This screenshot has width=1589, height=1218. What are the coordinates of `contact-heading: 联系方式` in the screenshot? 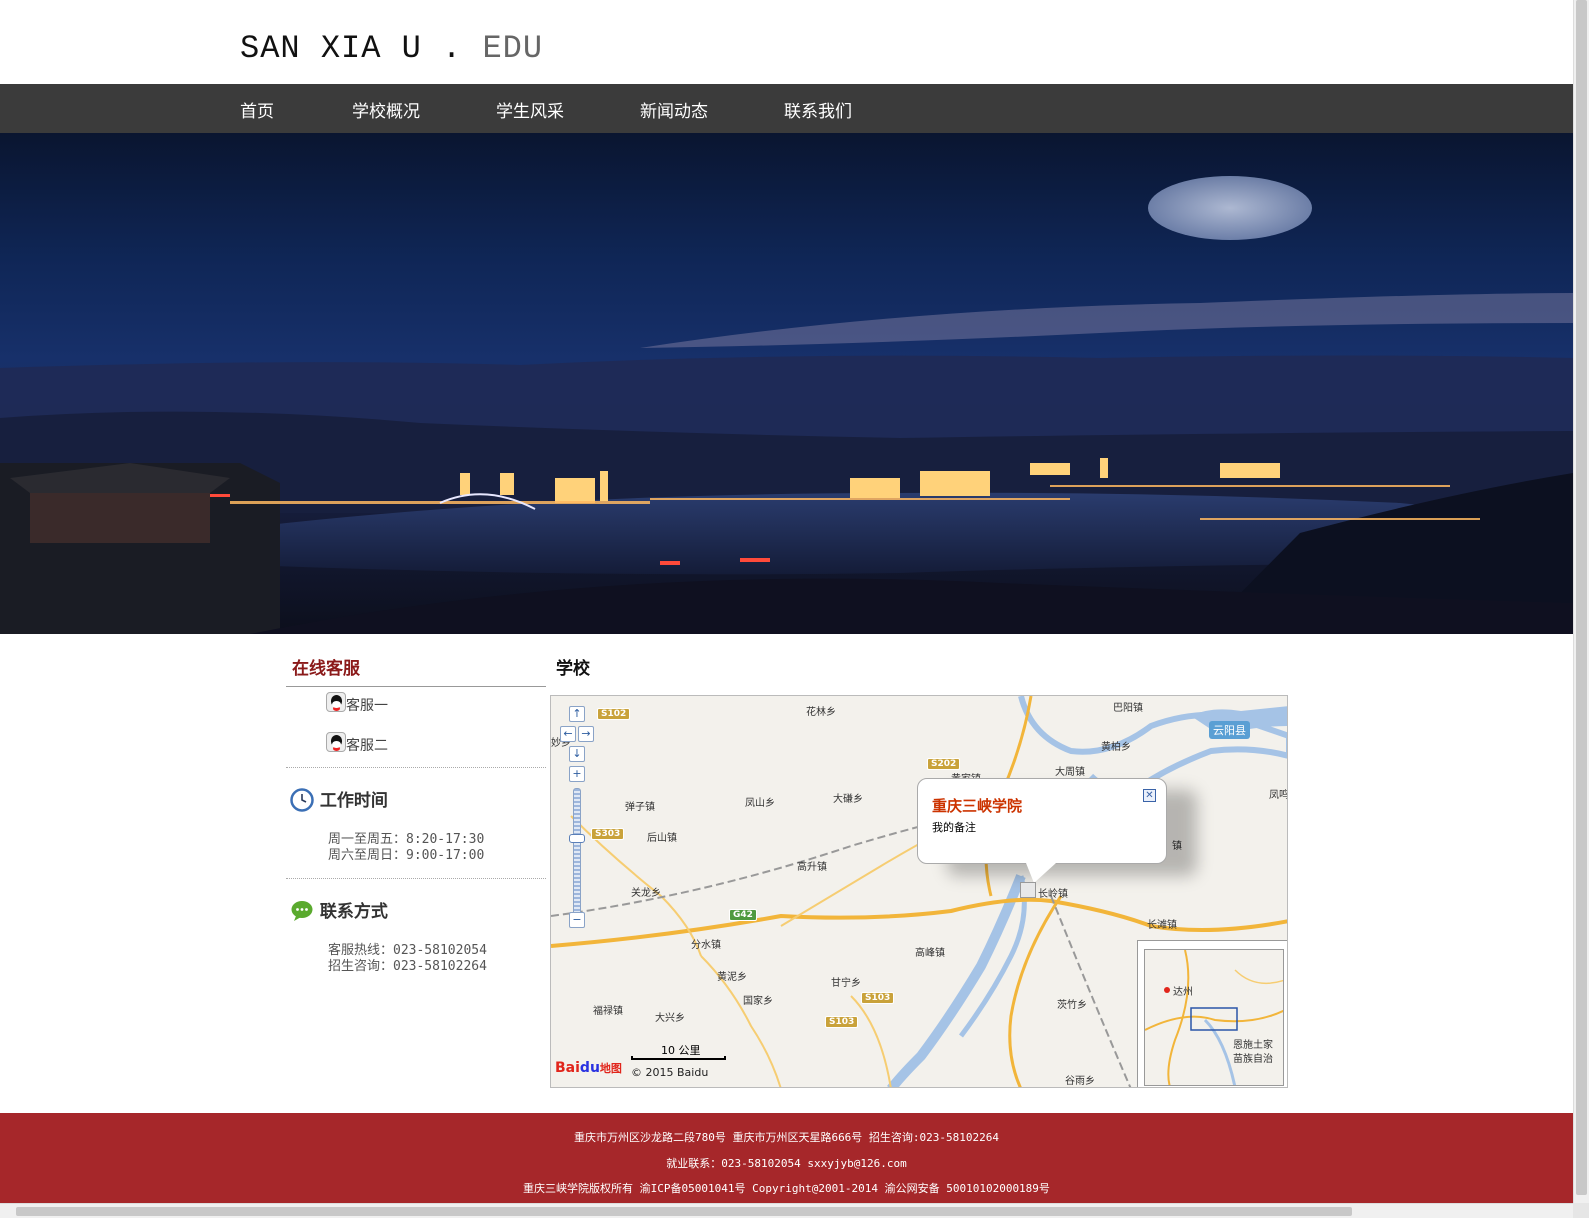 It's located at (339, 910).